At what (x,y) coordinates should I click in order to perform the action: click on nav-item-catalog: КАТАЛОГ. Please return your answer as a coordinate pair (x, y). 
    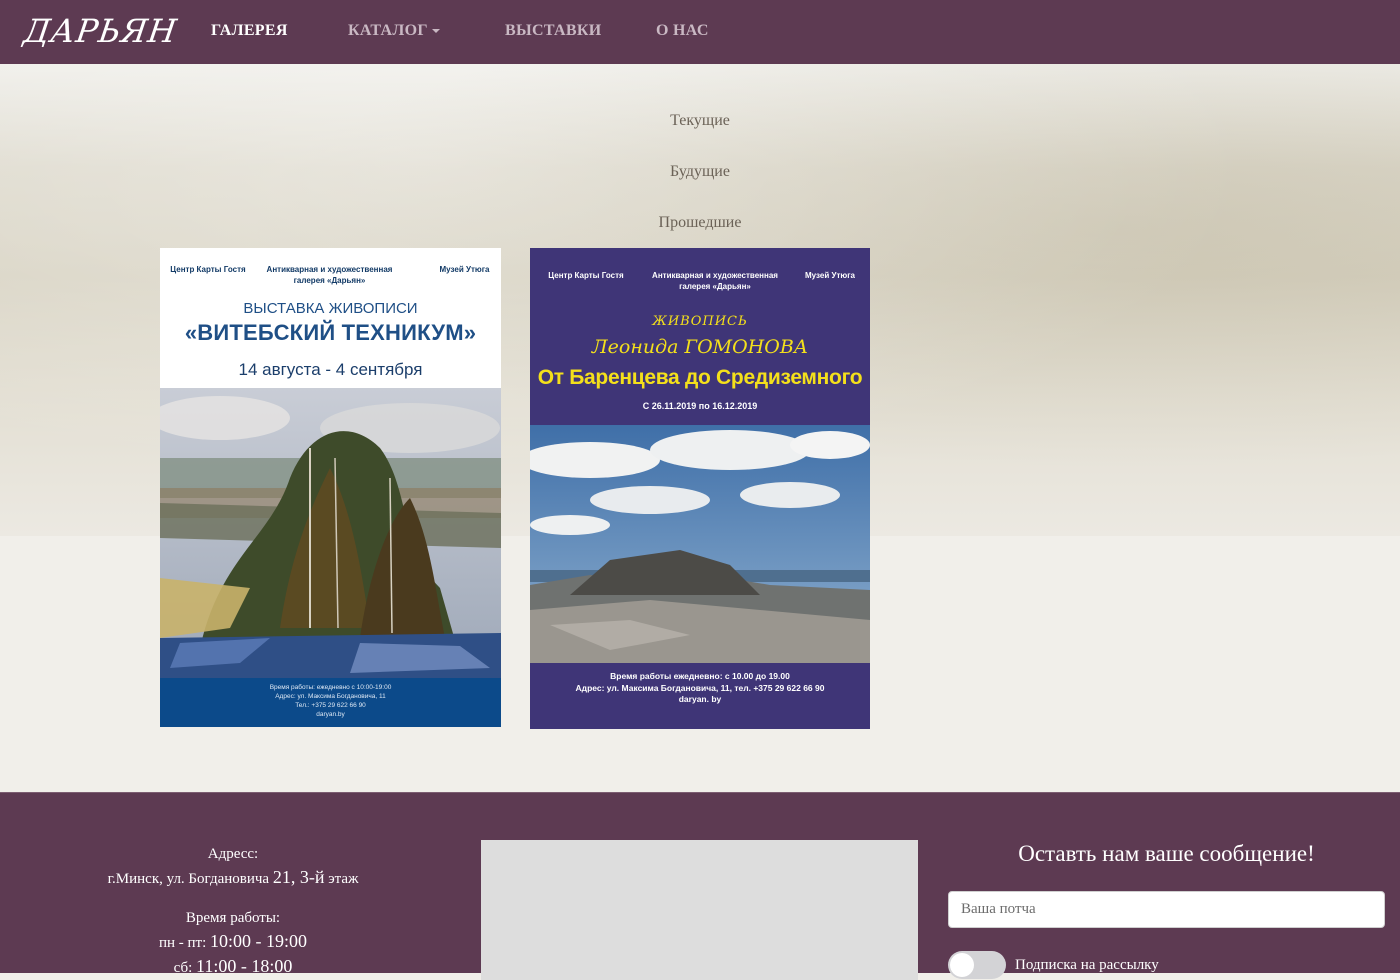
    Looking at the image, I should click on (394, 31).